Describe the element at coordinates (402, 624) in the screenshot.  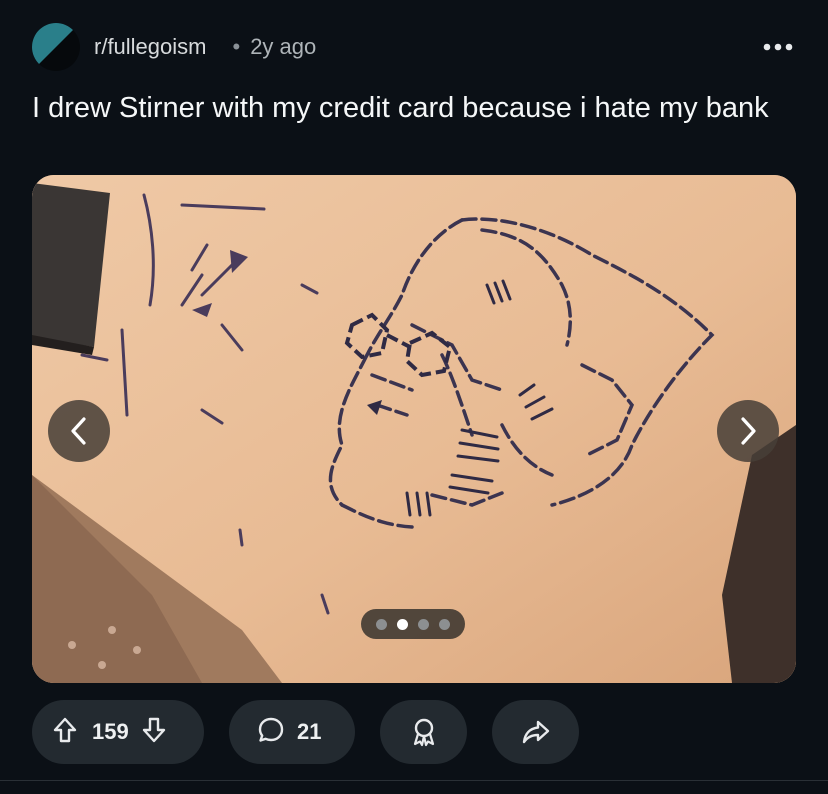
I see `pager-dot-active` at that location.